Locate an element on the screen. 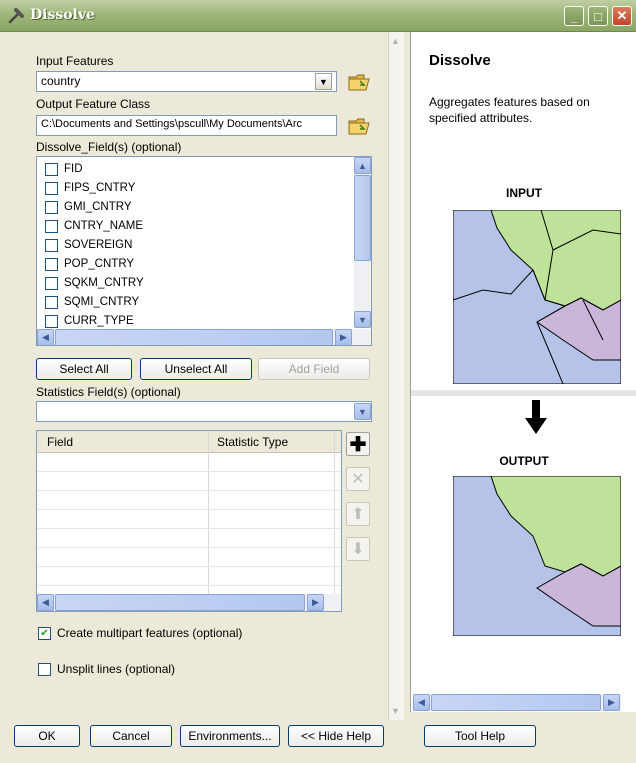 The height and width of the screenshot is (763, 636). move-up-button: ⬆ is located at coordinates (358, 514).